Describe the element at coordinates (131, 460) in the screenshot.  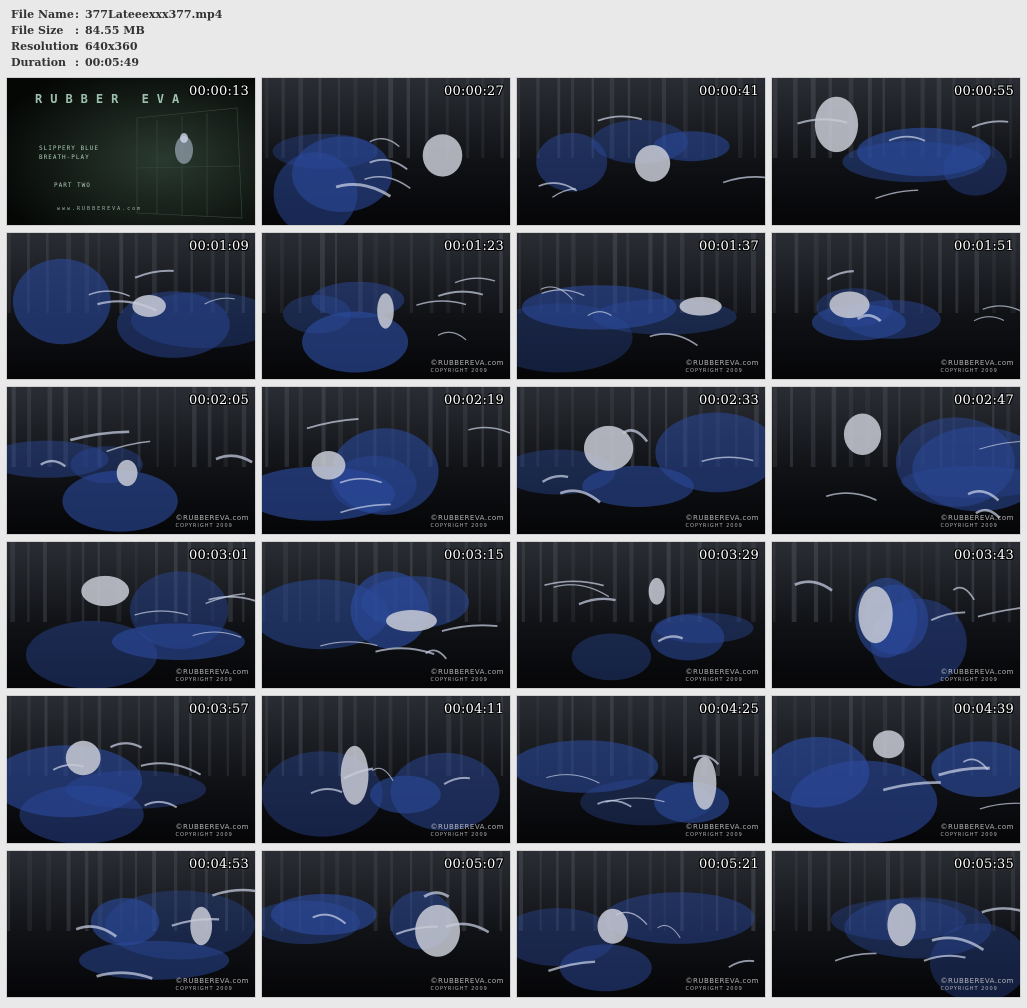
I see `thumbnail: 00:02:05 ©RUBBEREVA.com COPYRIGHT 2009` at that location.